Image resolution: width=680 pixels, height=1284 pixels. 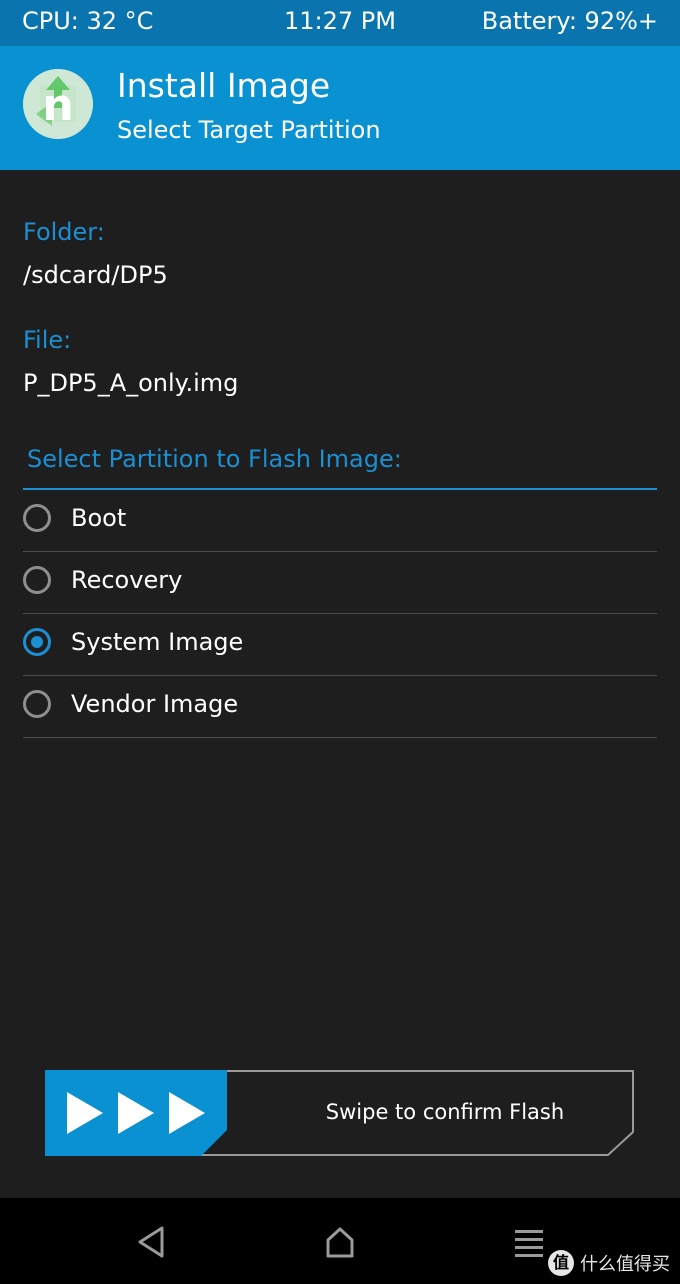 What do you see at coordinates (224, 85) in the screenshot?
I see `page-title: Install Image` at bounding box center [224, 85].